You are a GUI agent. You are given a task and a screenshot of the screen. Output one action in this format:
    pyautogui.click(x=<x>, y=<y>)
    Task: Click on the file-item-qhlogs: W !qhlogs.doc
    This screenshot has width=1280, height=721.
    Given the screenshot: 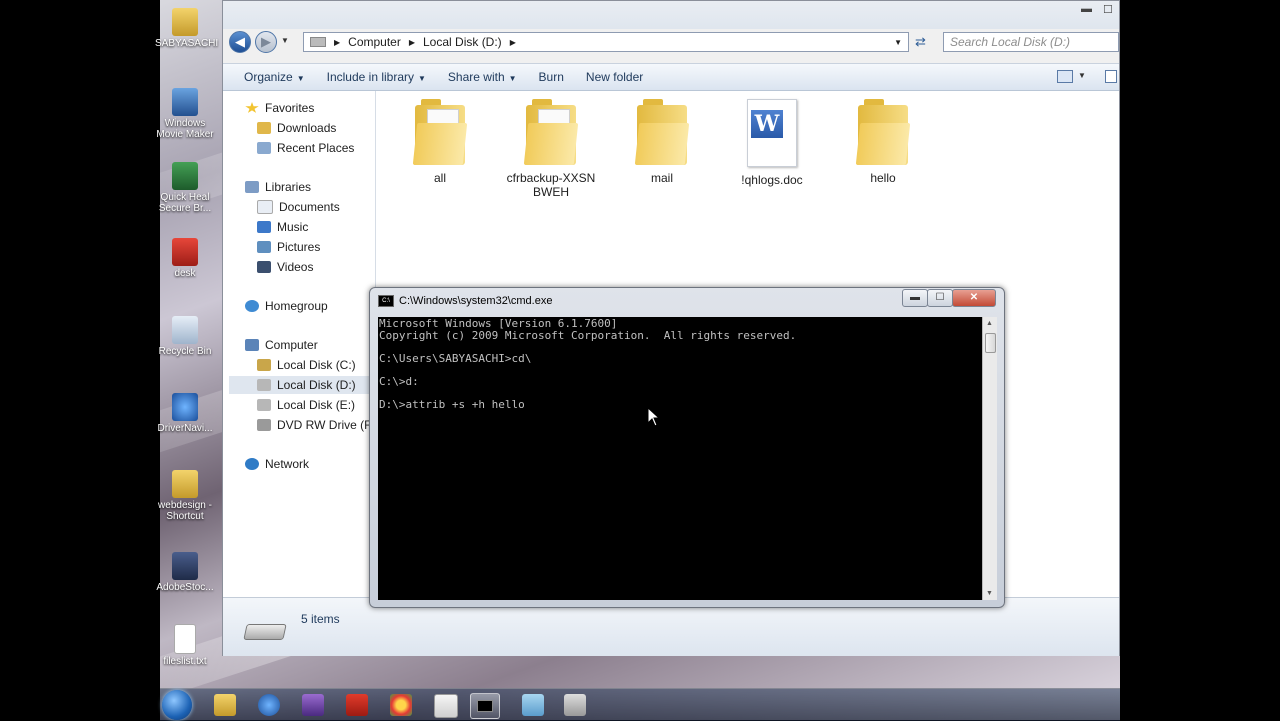 What is the action you would take?
    pyautogui.click(x=772, y=143)
    